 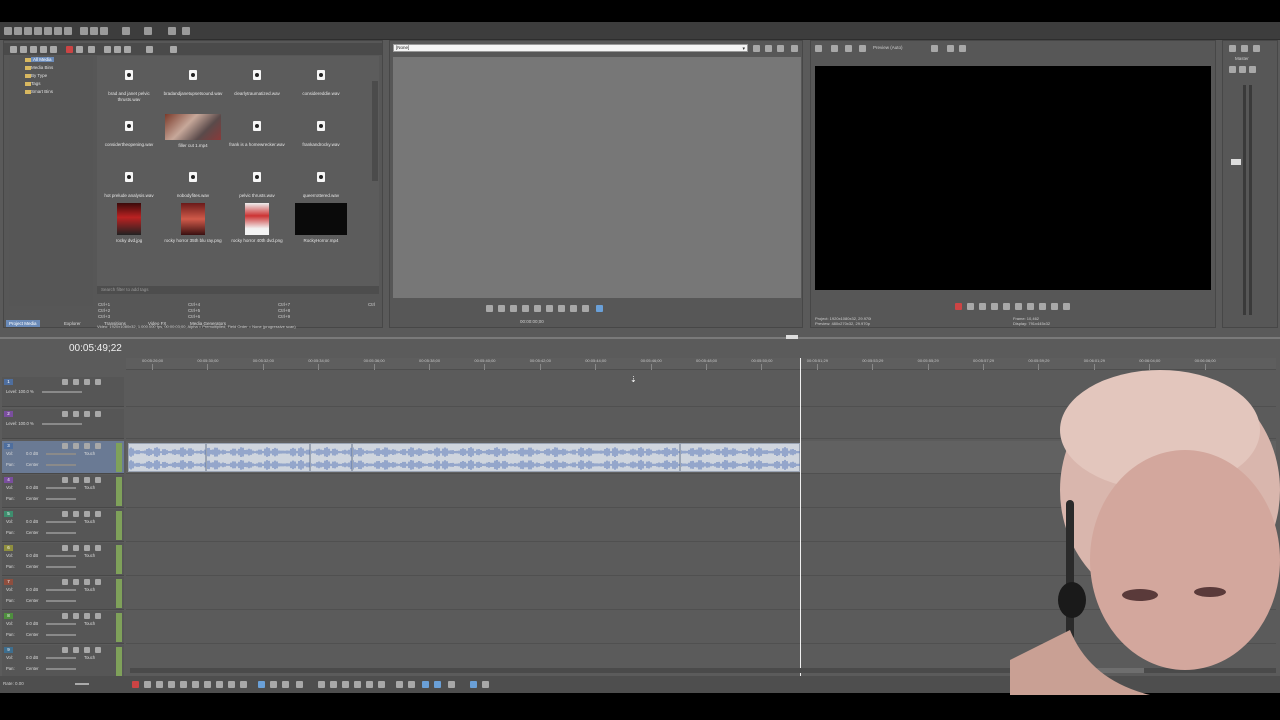 I want to click on media-item: bradandjanetupsetsound.wav, so click(x=193, y=83).